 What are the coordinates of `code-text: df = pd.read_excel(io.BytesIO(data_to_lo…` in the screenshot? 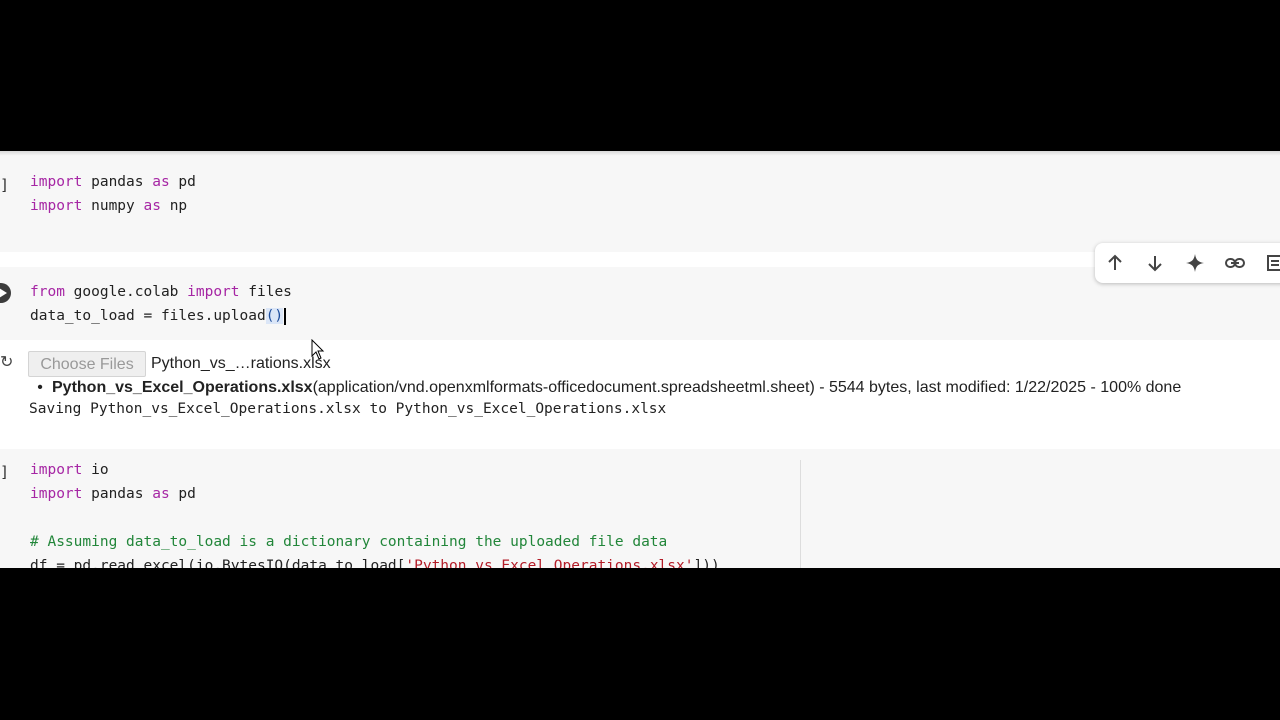 It's located at (218, 563).